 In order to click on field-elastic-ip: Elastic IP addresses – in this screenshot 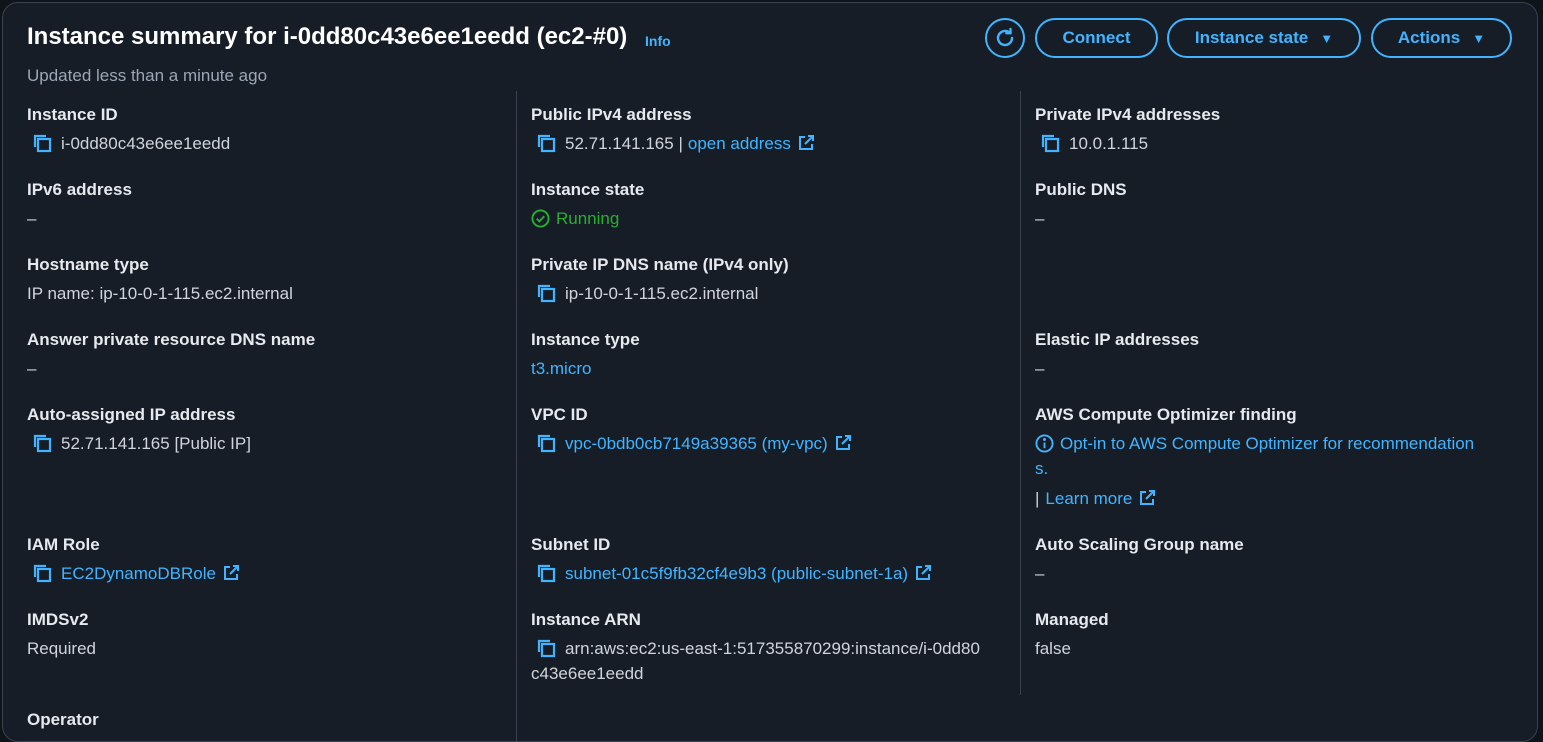, I will do `click(1117, 355)`.